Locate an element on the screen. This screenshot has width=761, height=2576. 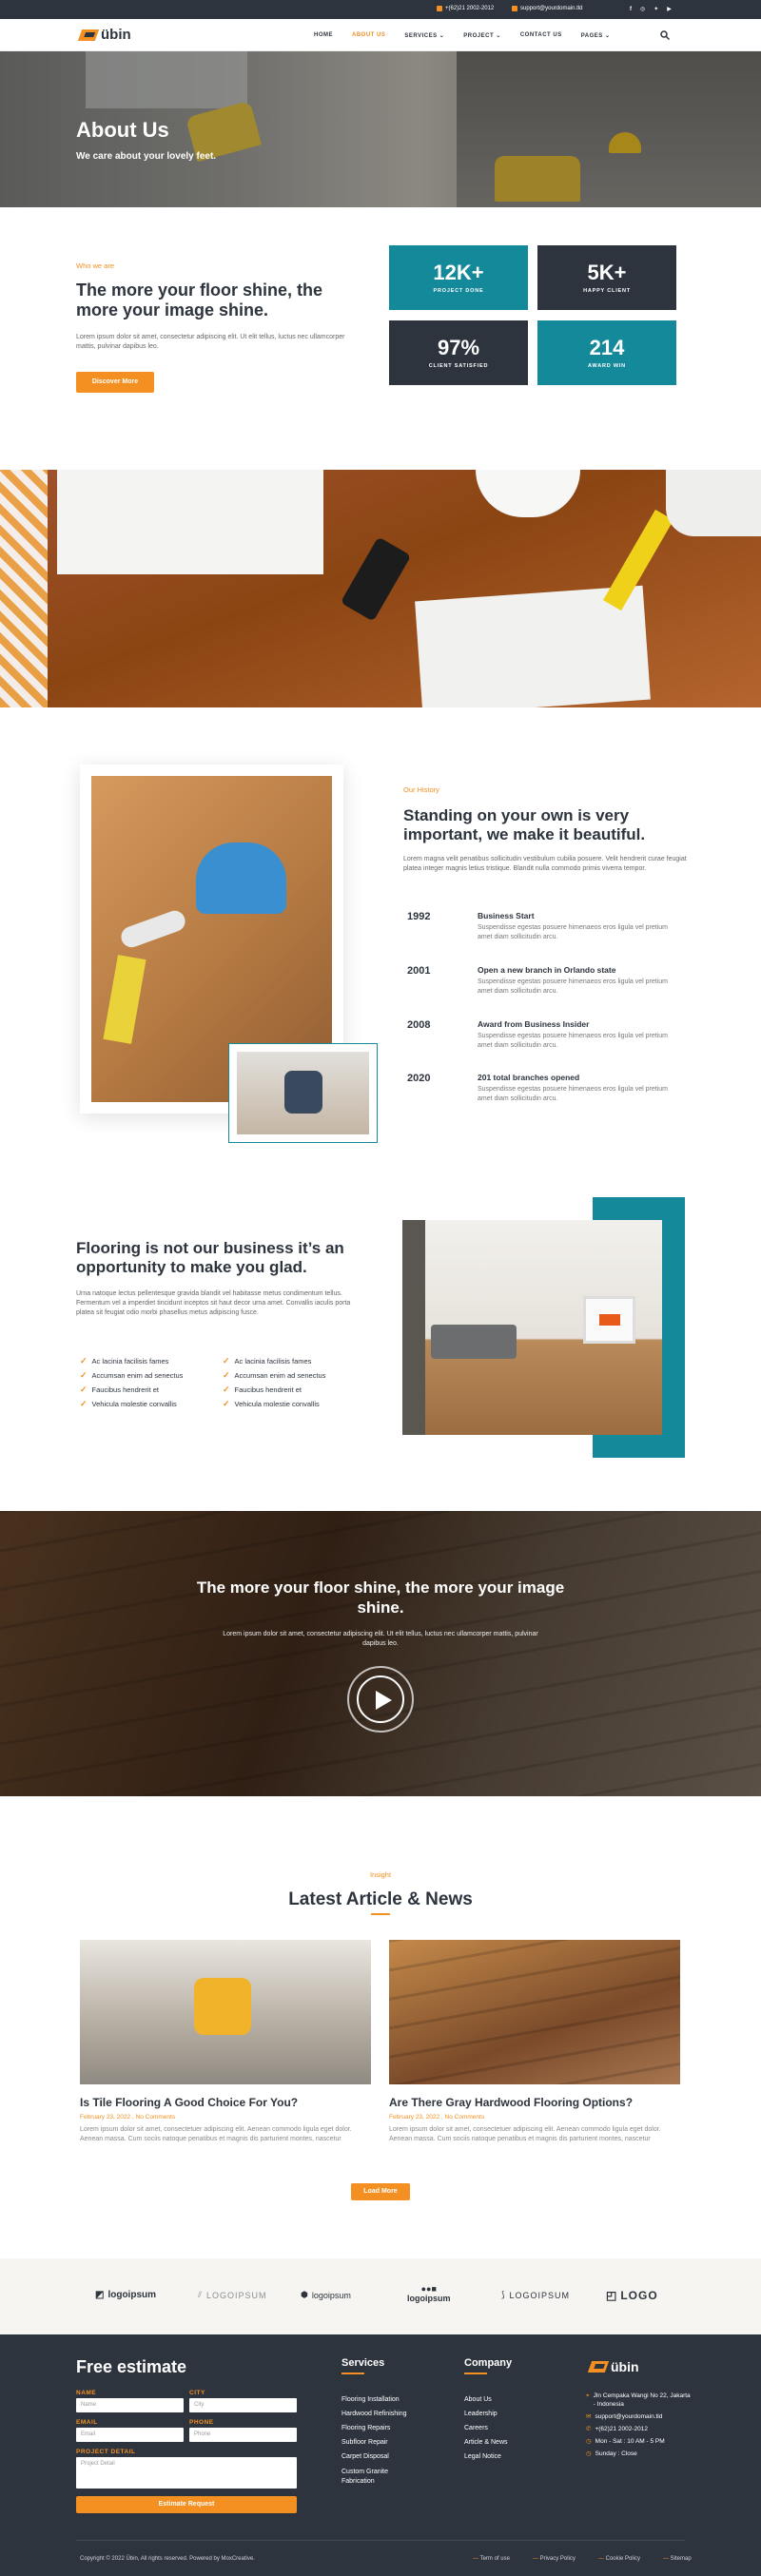
nav-item-project-label: PROJECT is located at coordinates (479, 36).